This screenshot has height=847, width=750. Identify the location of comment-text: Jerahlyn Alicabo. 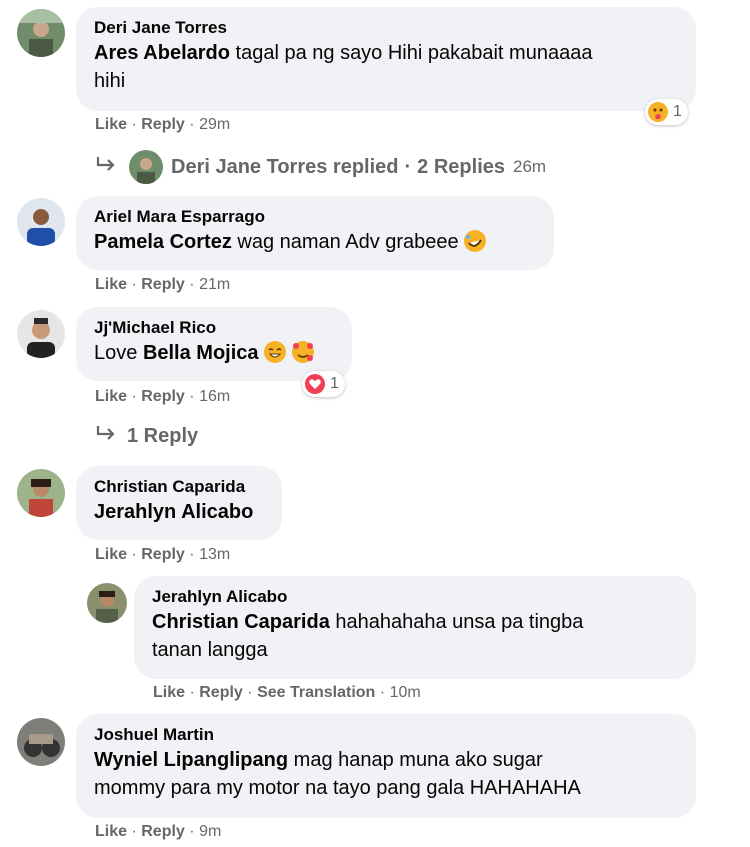
(179, 512).